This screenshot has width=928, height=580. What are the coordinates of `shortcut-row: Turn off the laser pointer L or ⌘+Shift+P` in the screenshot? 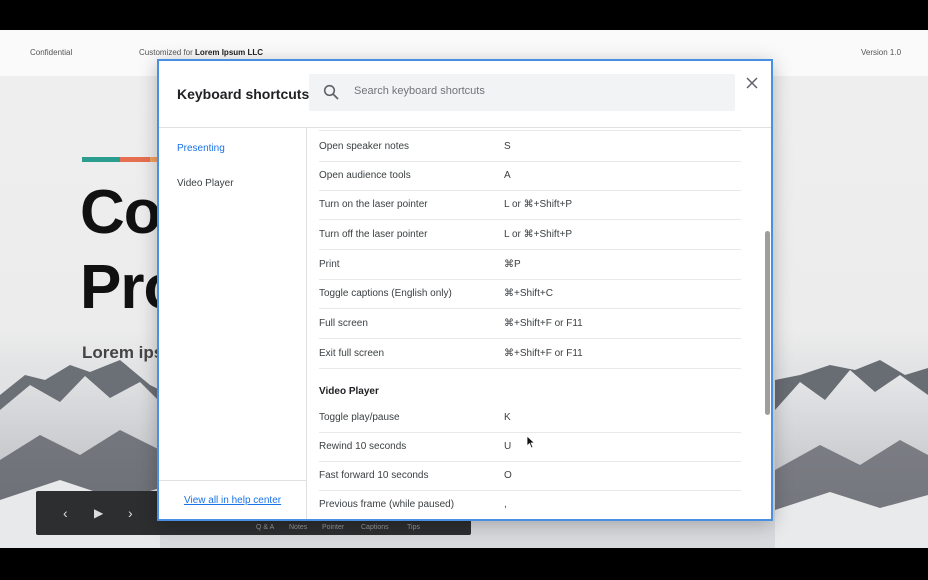 It's located at (530, 235).